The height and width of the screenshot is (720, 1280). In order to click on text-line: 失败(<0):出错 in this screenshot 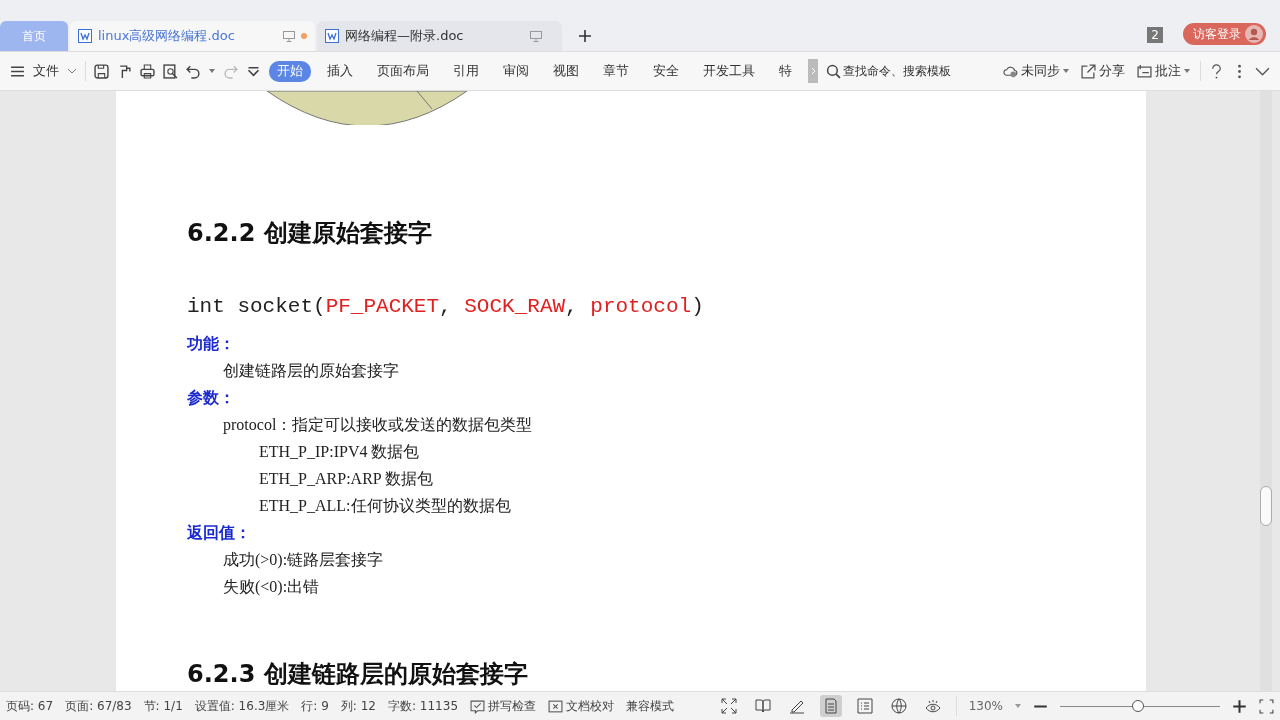, I will do `click(271, 587)`.